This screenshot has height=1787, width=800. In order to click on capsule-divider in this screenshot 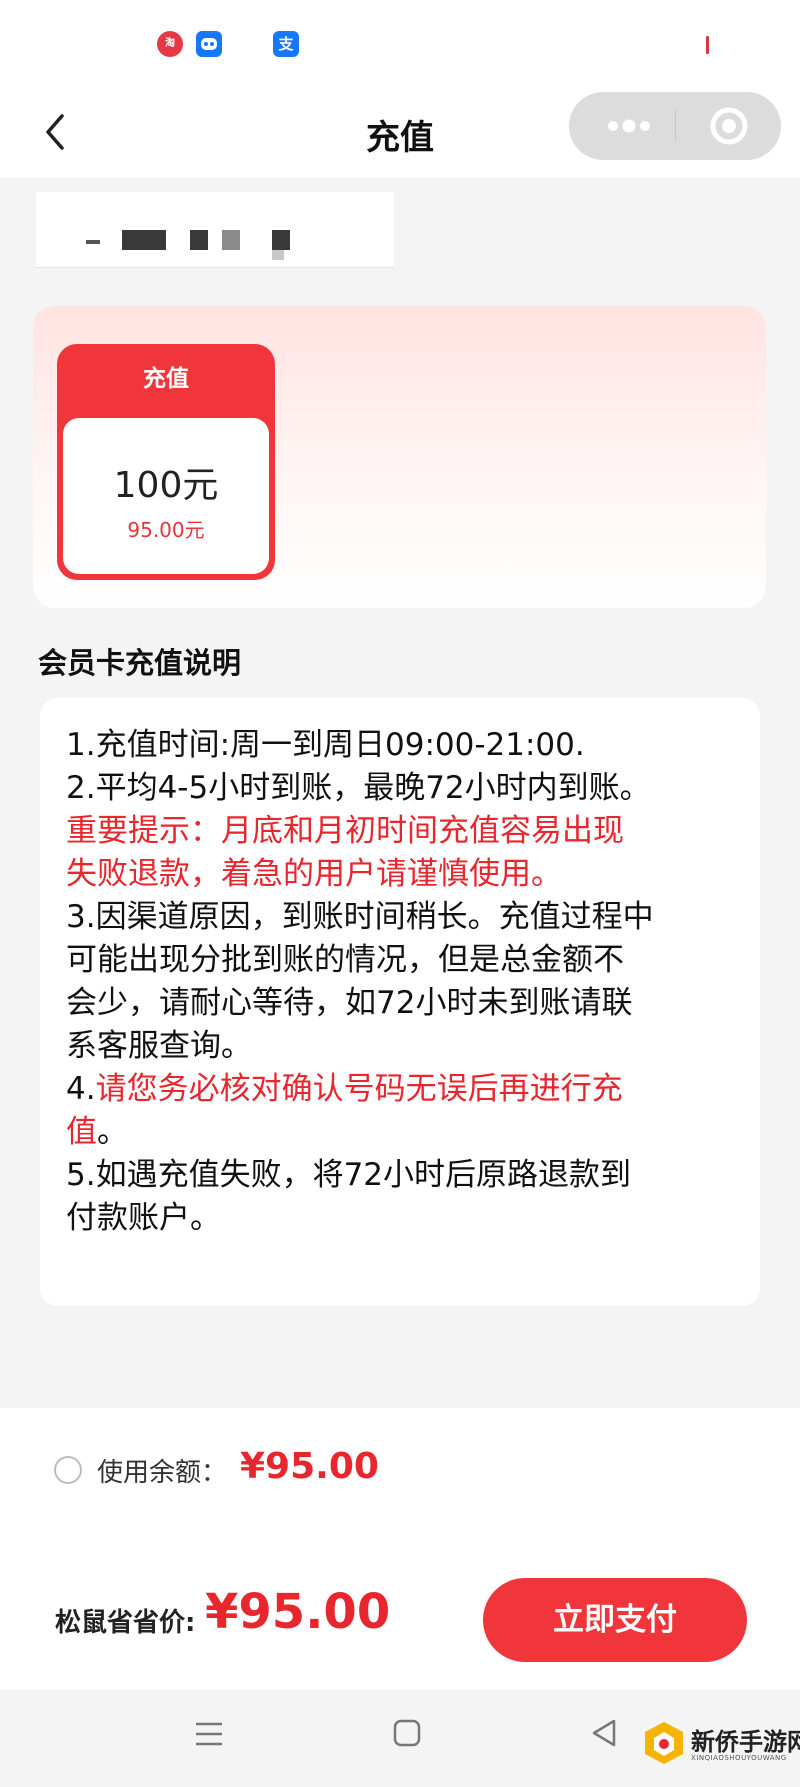, I will do `click(675, 126)`.